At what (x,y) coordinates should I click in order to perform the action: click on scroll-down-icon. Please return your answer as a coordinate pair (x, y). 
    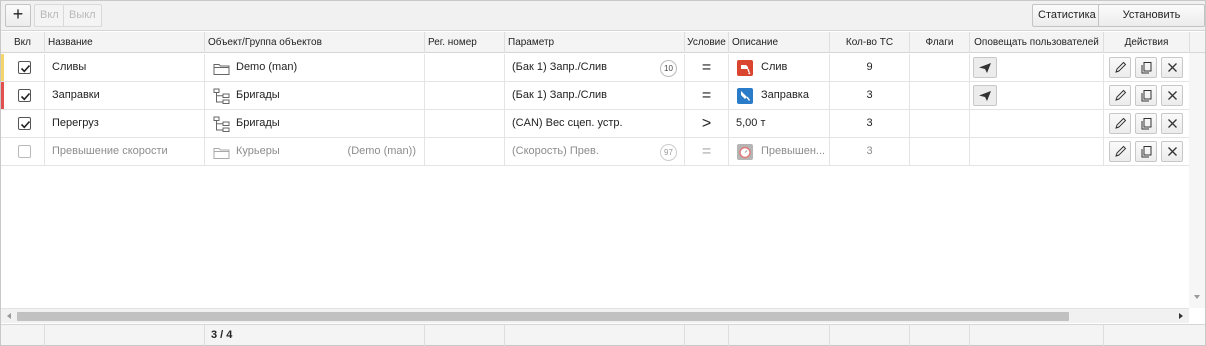
    Looking at the image, I should click on (1197, 297).